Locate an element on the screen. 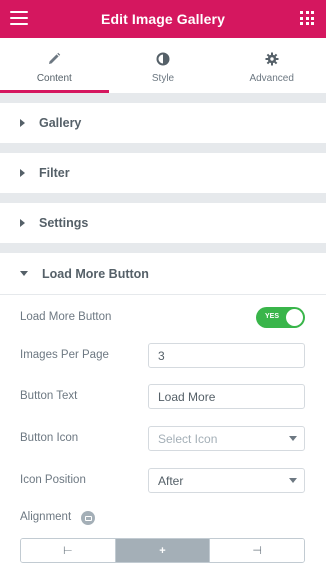 This screenshot has height=580, width=326. section-settings: Settings is located at coordinates (163, 223).